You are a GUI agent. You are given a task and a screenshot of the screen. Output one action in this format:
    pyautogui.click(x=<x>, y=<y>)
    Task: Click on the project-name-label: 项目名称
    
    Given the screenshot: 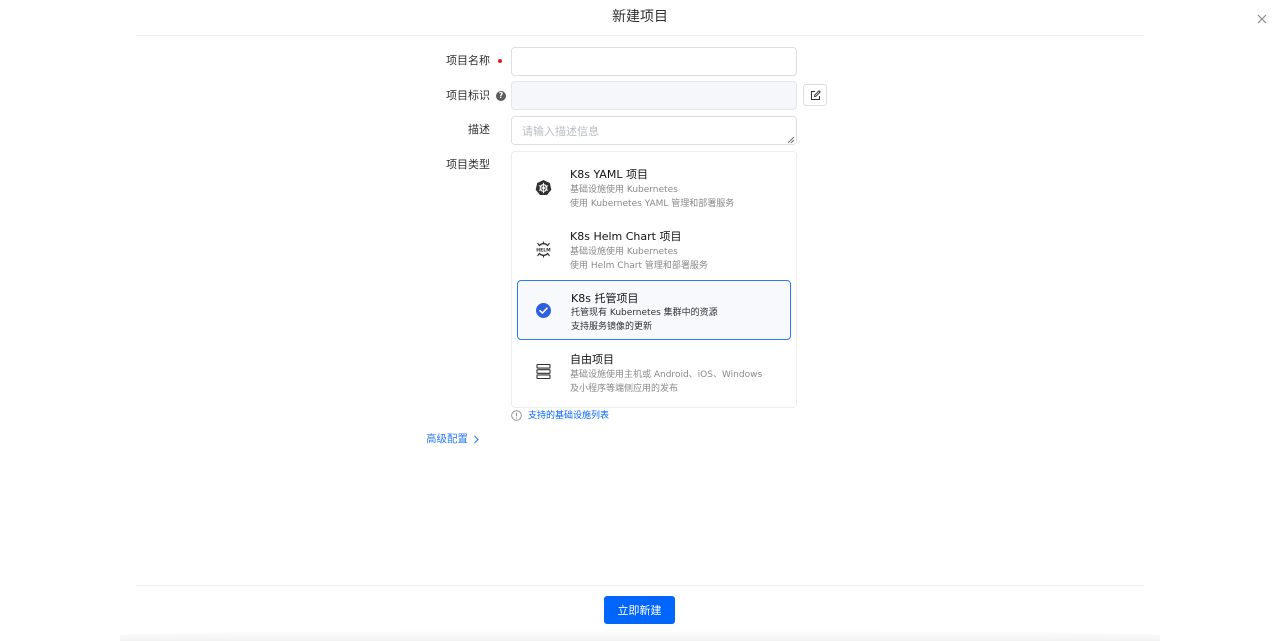 What is the action you would take?
    pyautogui.click(x=468, y=60)
    